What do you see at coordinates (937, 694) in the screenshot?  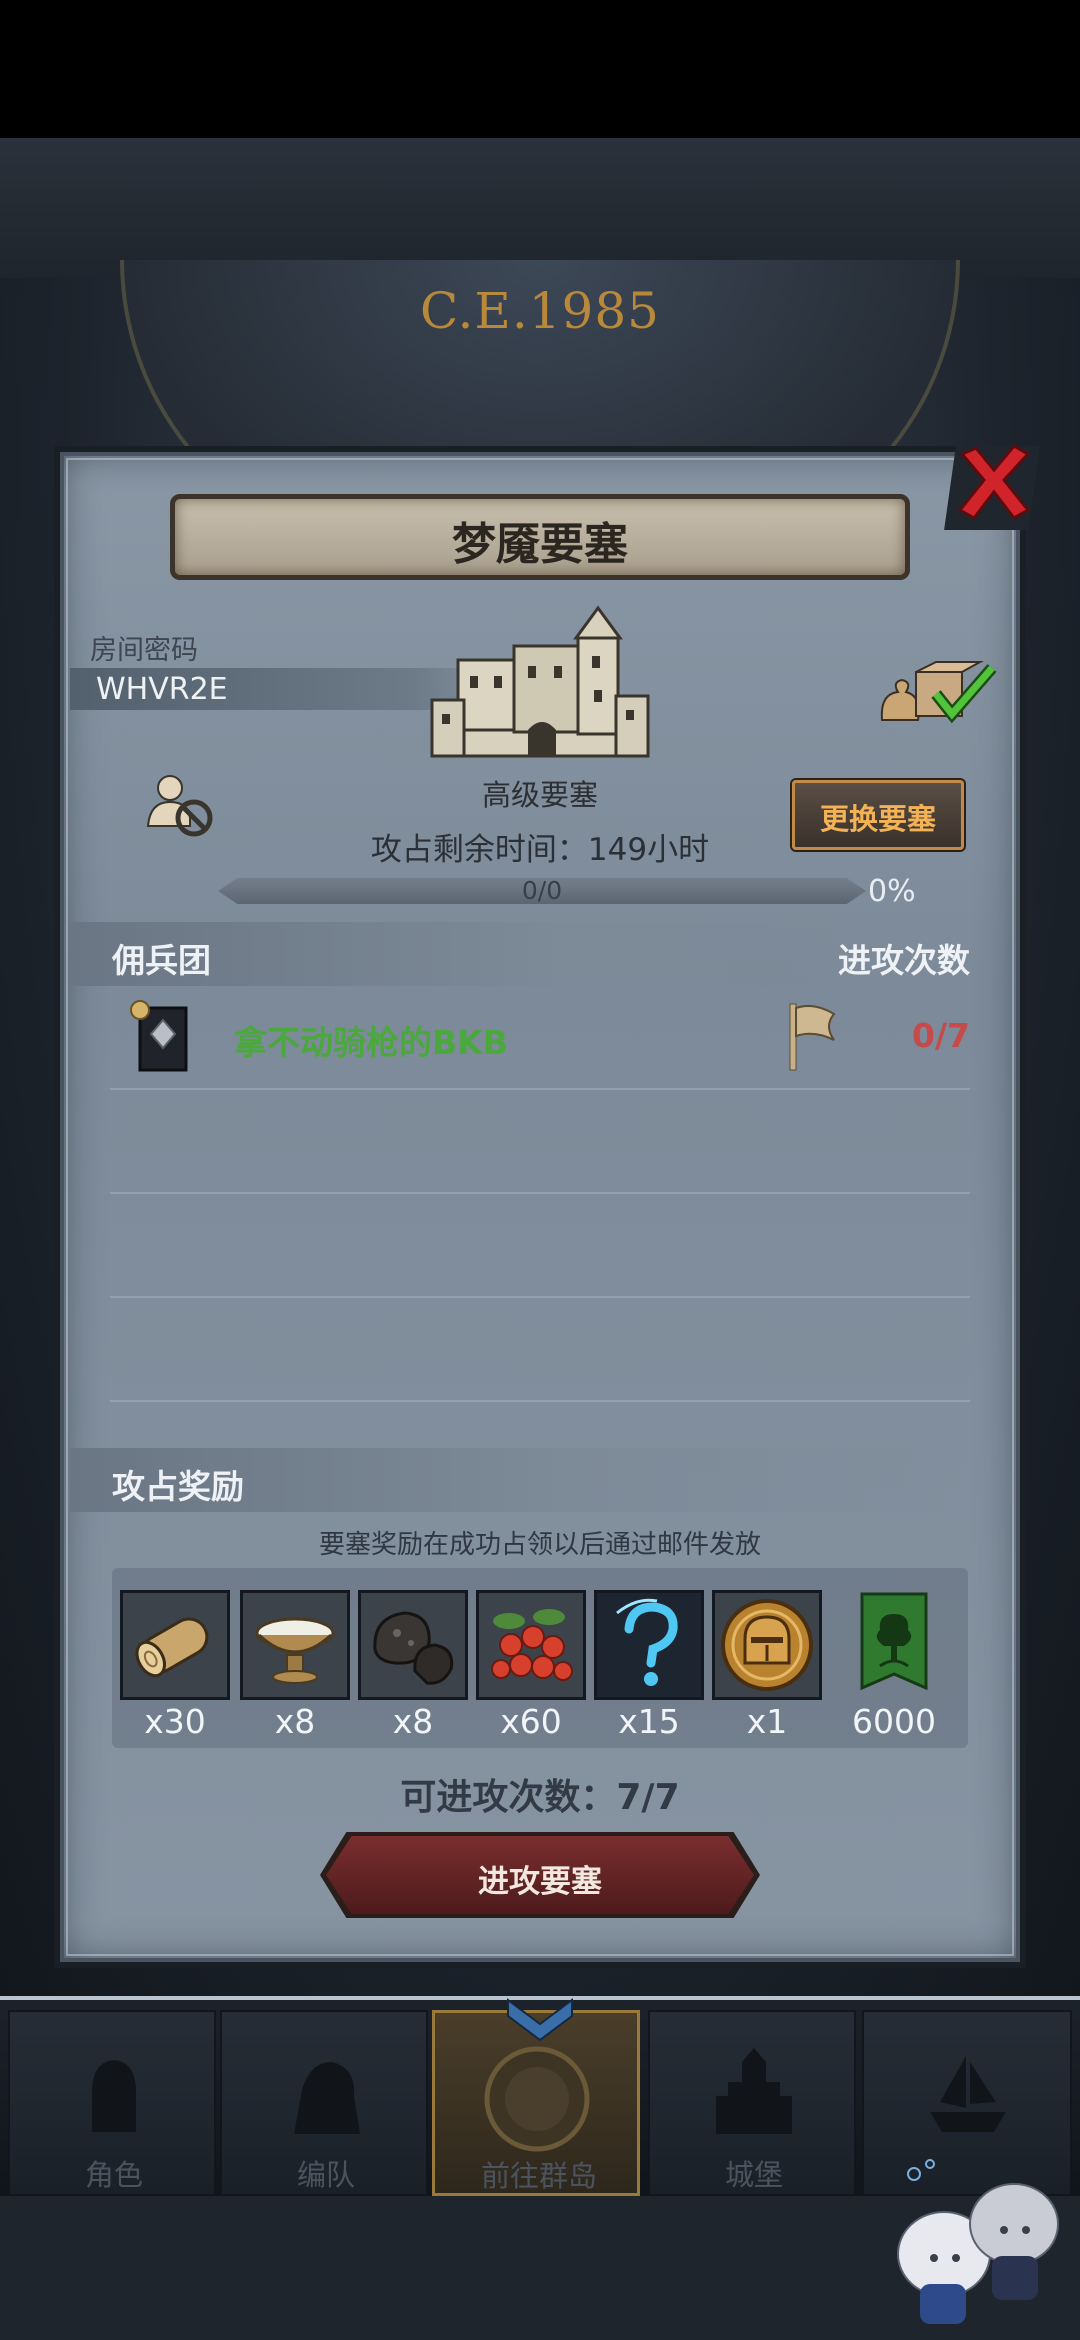 I see `loot-bag-check-icon` at bounding box center [937, 694].